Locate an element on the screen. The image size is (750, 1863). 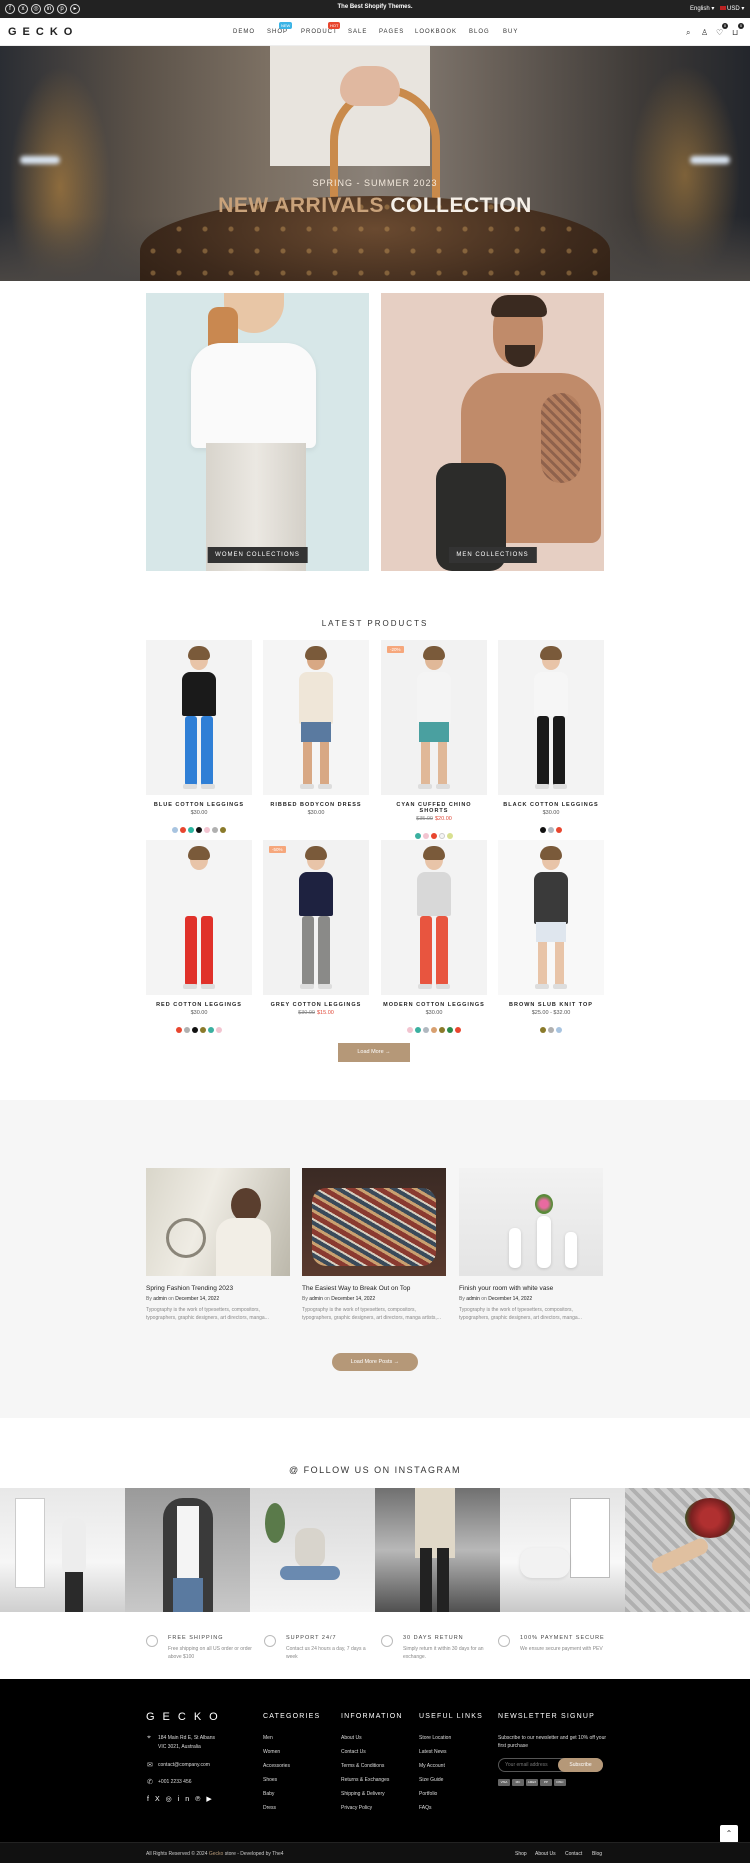
footer-bottom-link: About Us is located at coordinates (545, 1854).